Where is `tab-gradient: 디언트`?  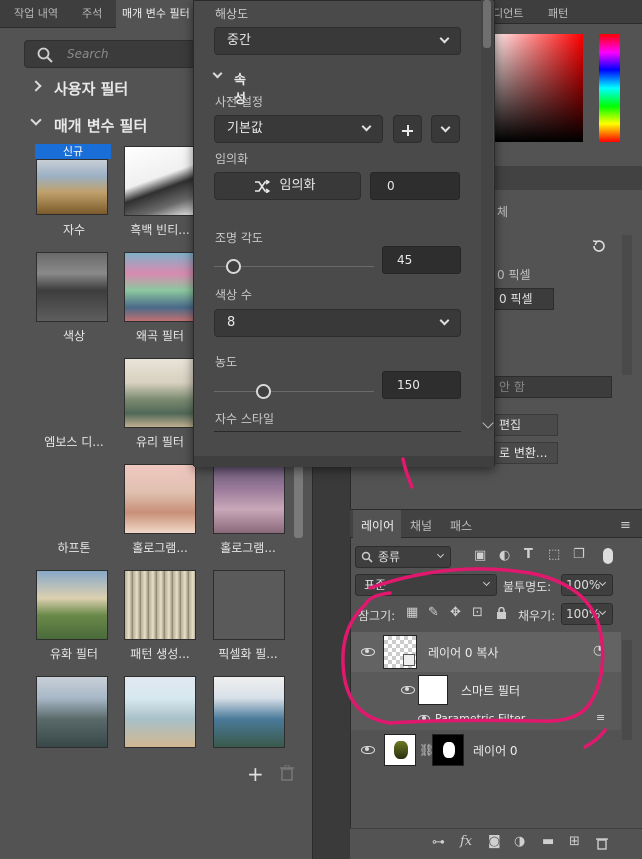
tab-gradient: 디언트 is located at coordinates (508, 13).